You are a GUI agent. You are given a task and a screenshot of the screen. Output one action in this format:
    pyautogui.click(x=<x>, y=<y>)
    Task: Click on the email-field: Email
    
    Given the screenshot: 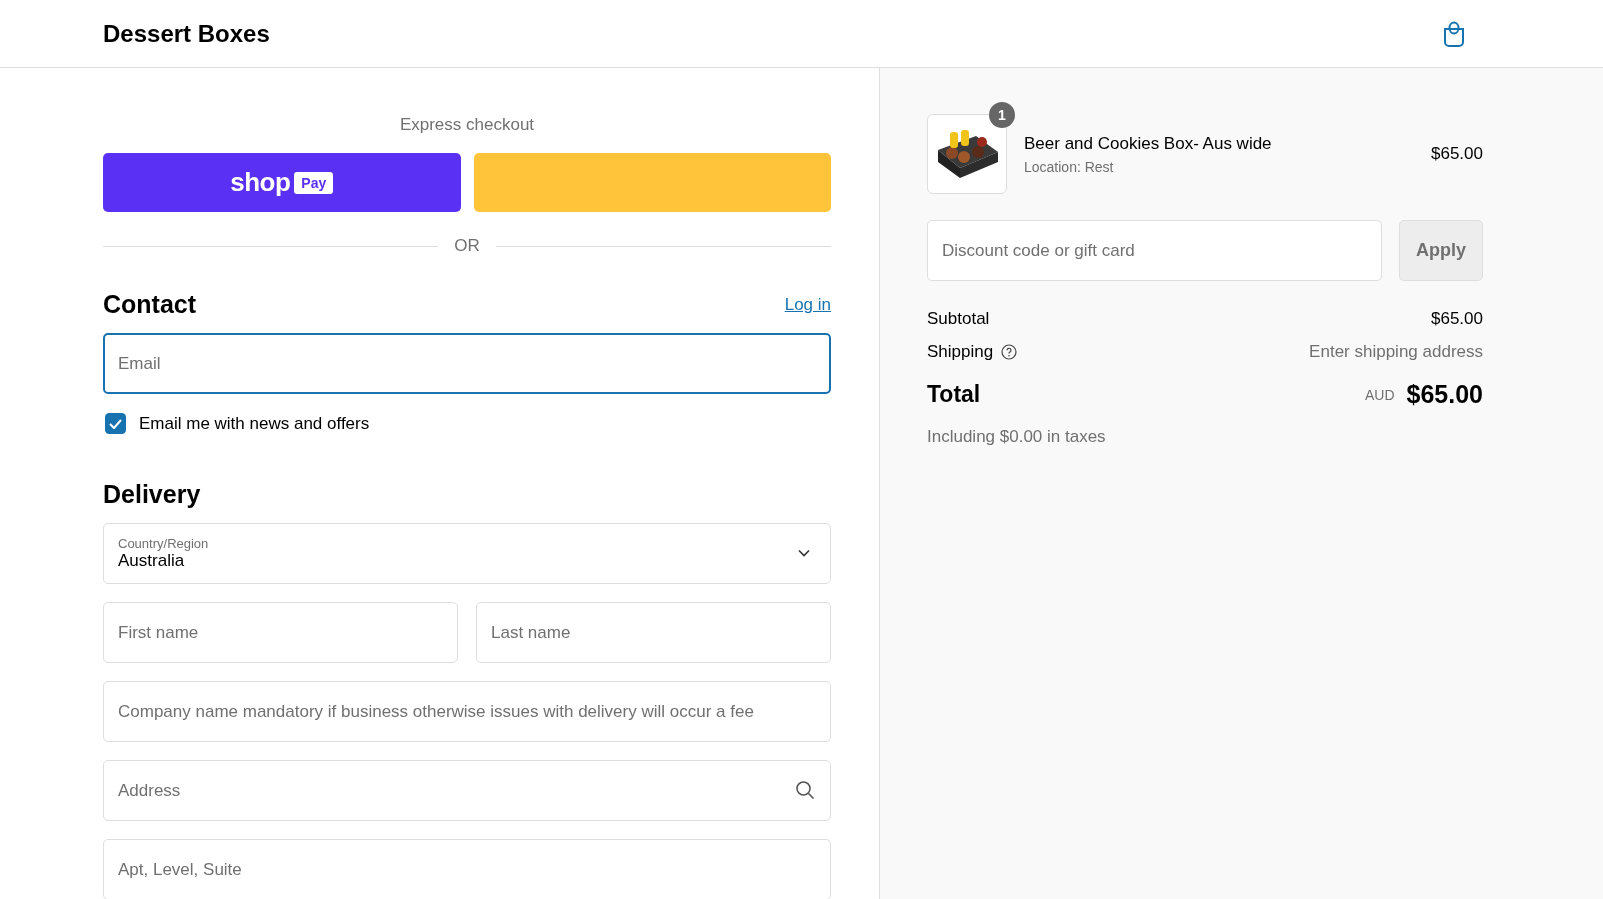 What is the action you would take?
    pyautogui.click(x=467, y=363)
    